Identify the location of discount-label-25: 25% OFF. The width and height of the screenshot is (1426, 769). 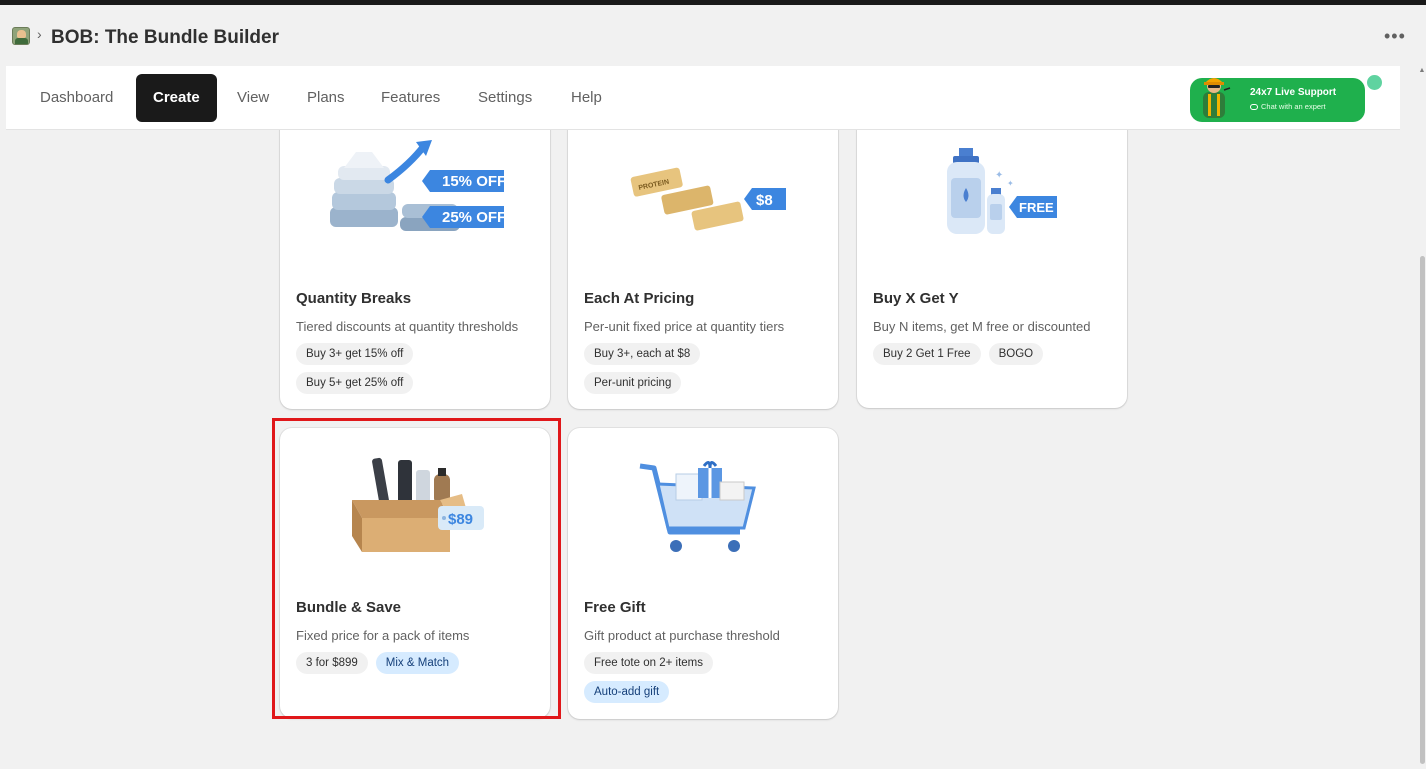
(474, 217).